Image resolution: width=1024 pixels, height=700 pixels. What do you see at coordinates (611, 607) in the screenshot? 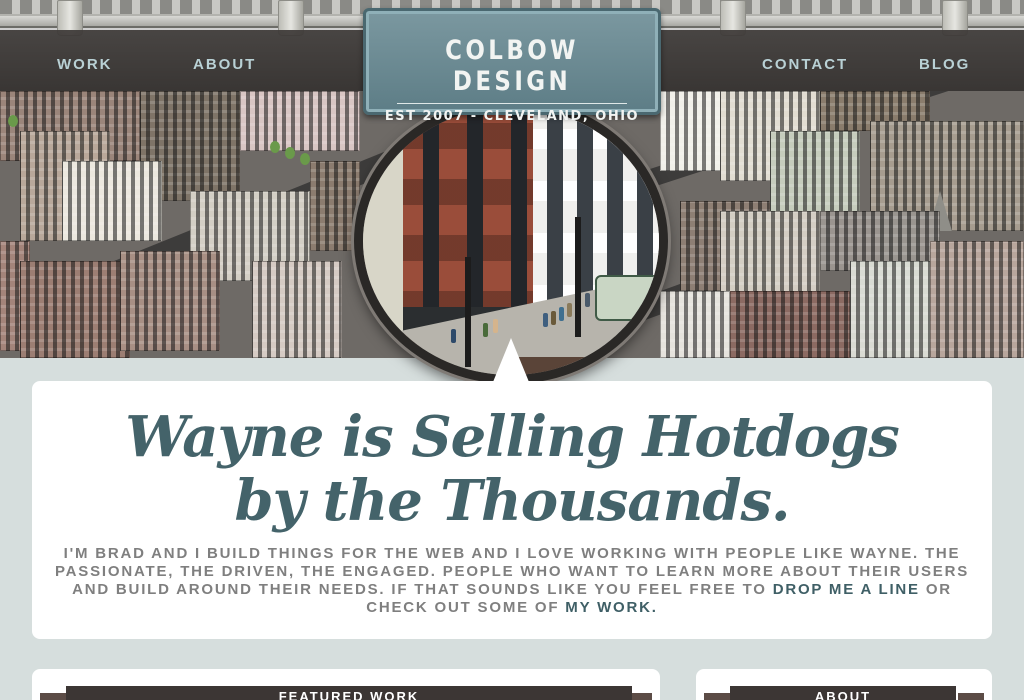
I see `my-work-link: my work.` at bounding box center [611, 607].